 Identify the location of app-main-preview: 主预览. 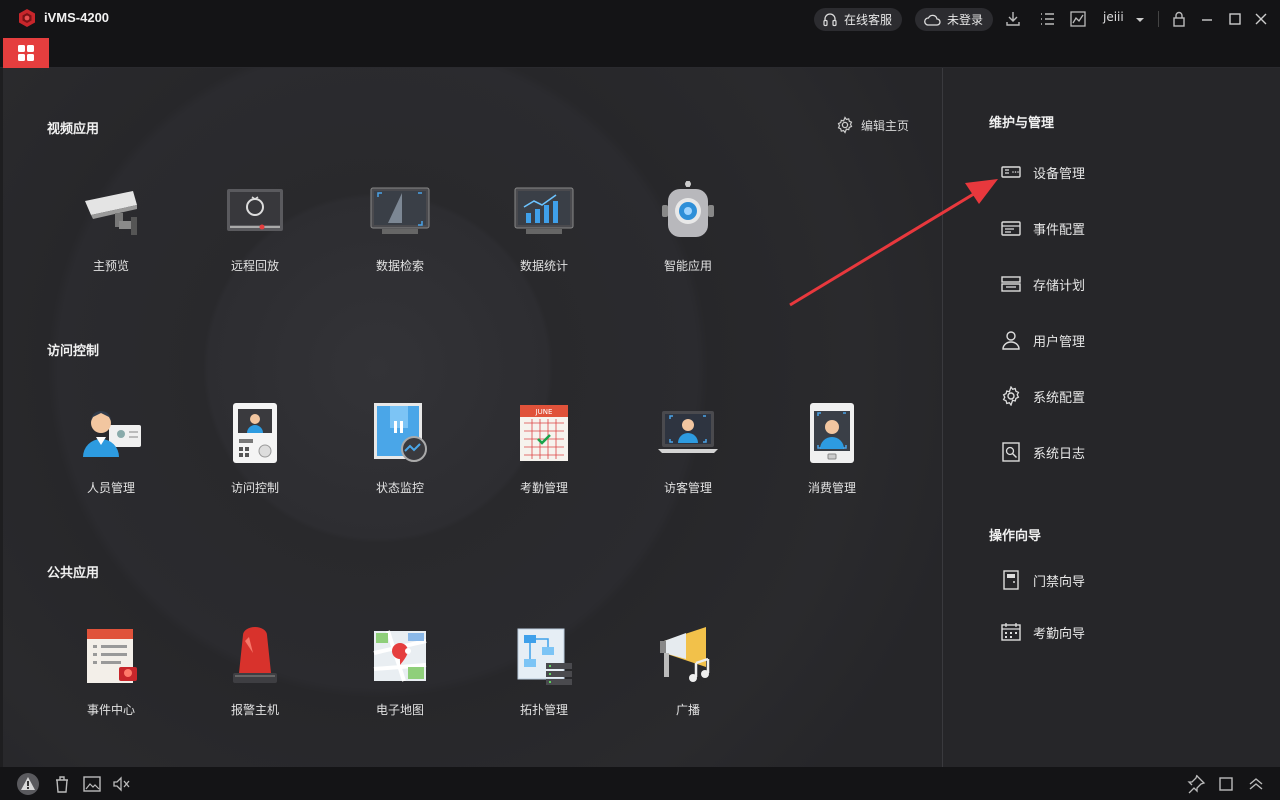
(111, 226).